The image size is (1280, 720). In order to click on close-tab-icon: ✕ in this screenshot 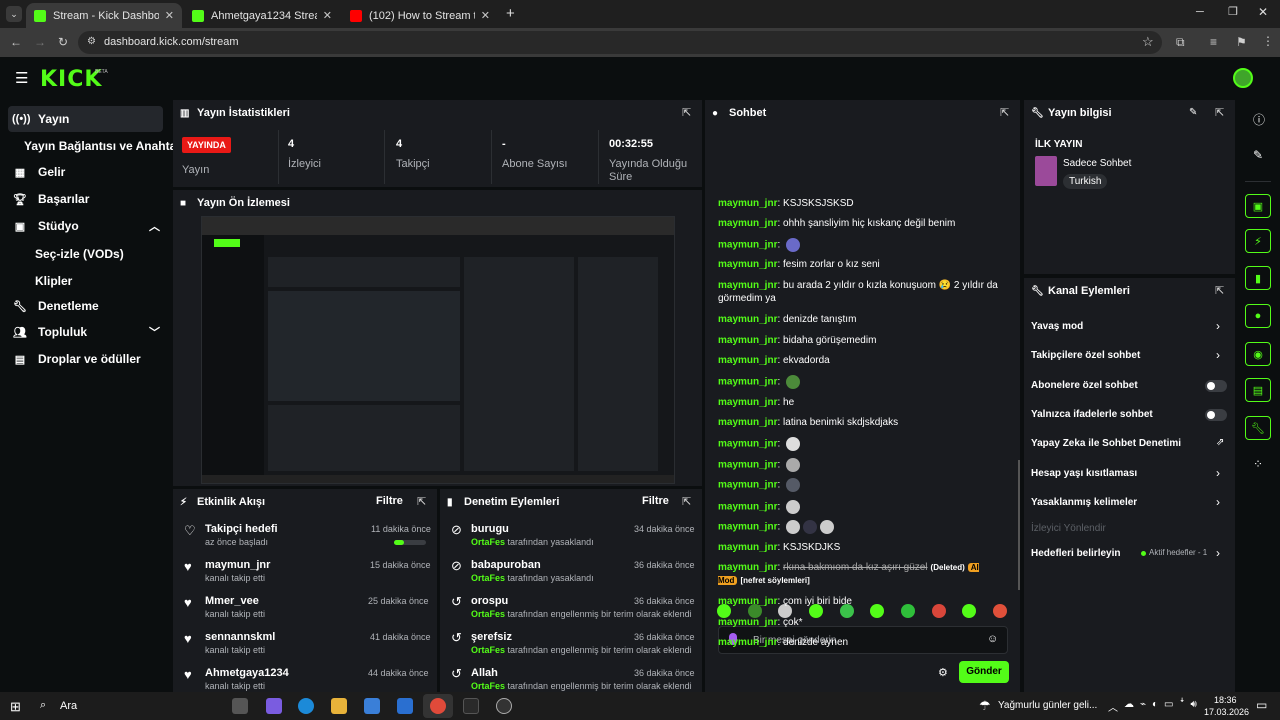, I will do `click(169, 15)`.